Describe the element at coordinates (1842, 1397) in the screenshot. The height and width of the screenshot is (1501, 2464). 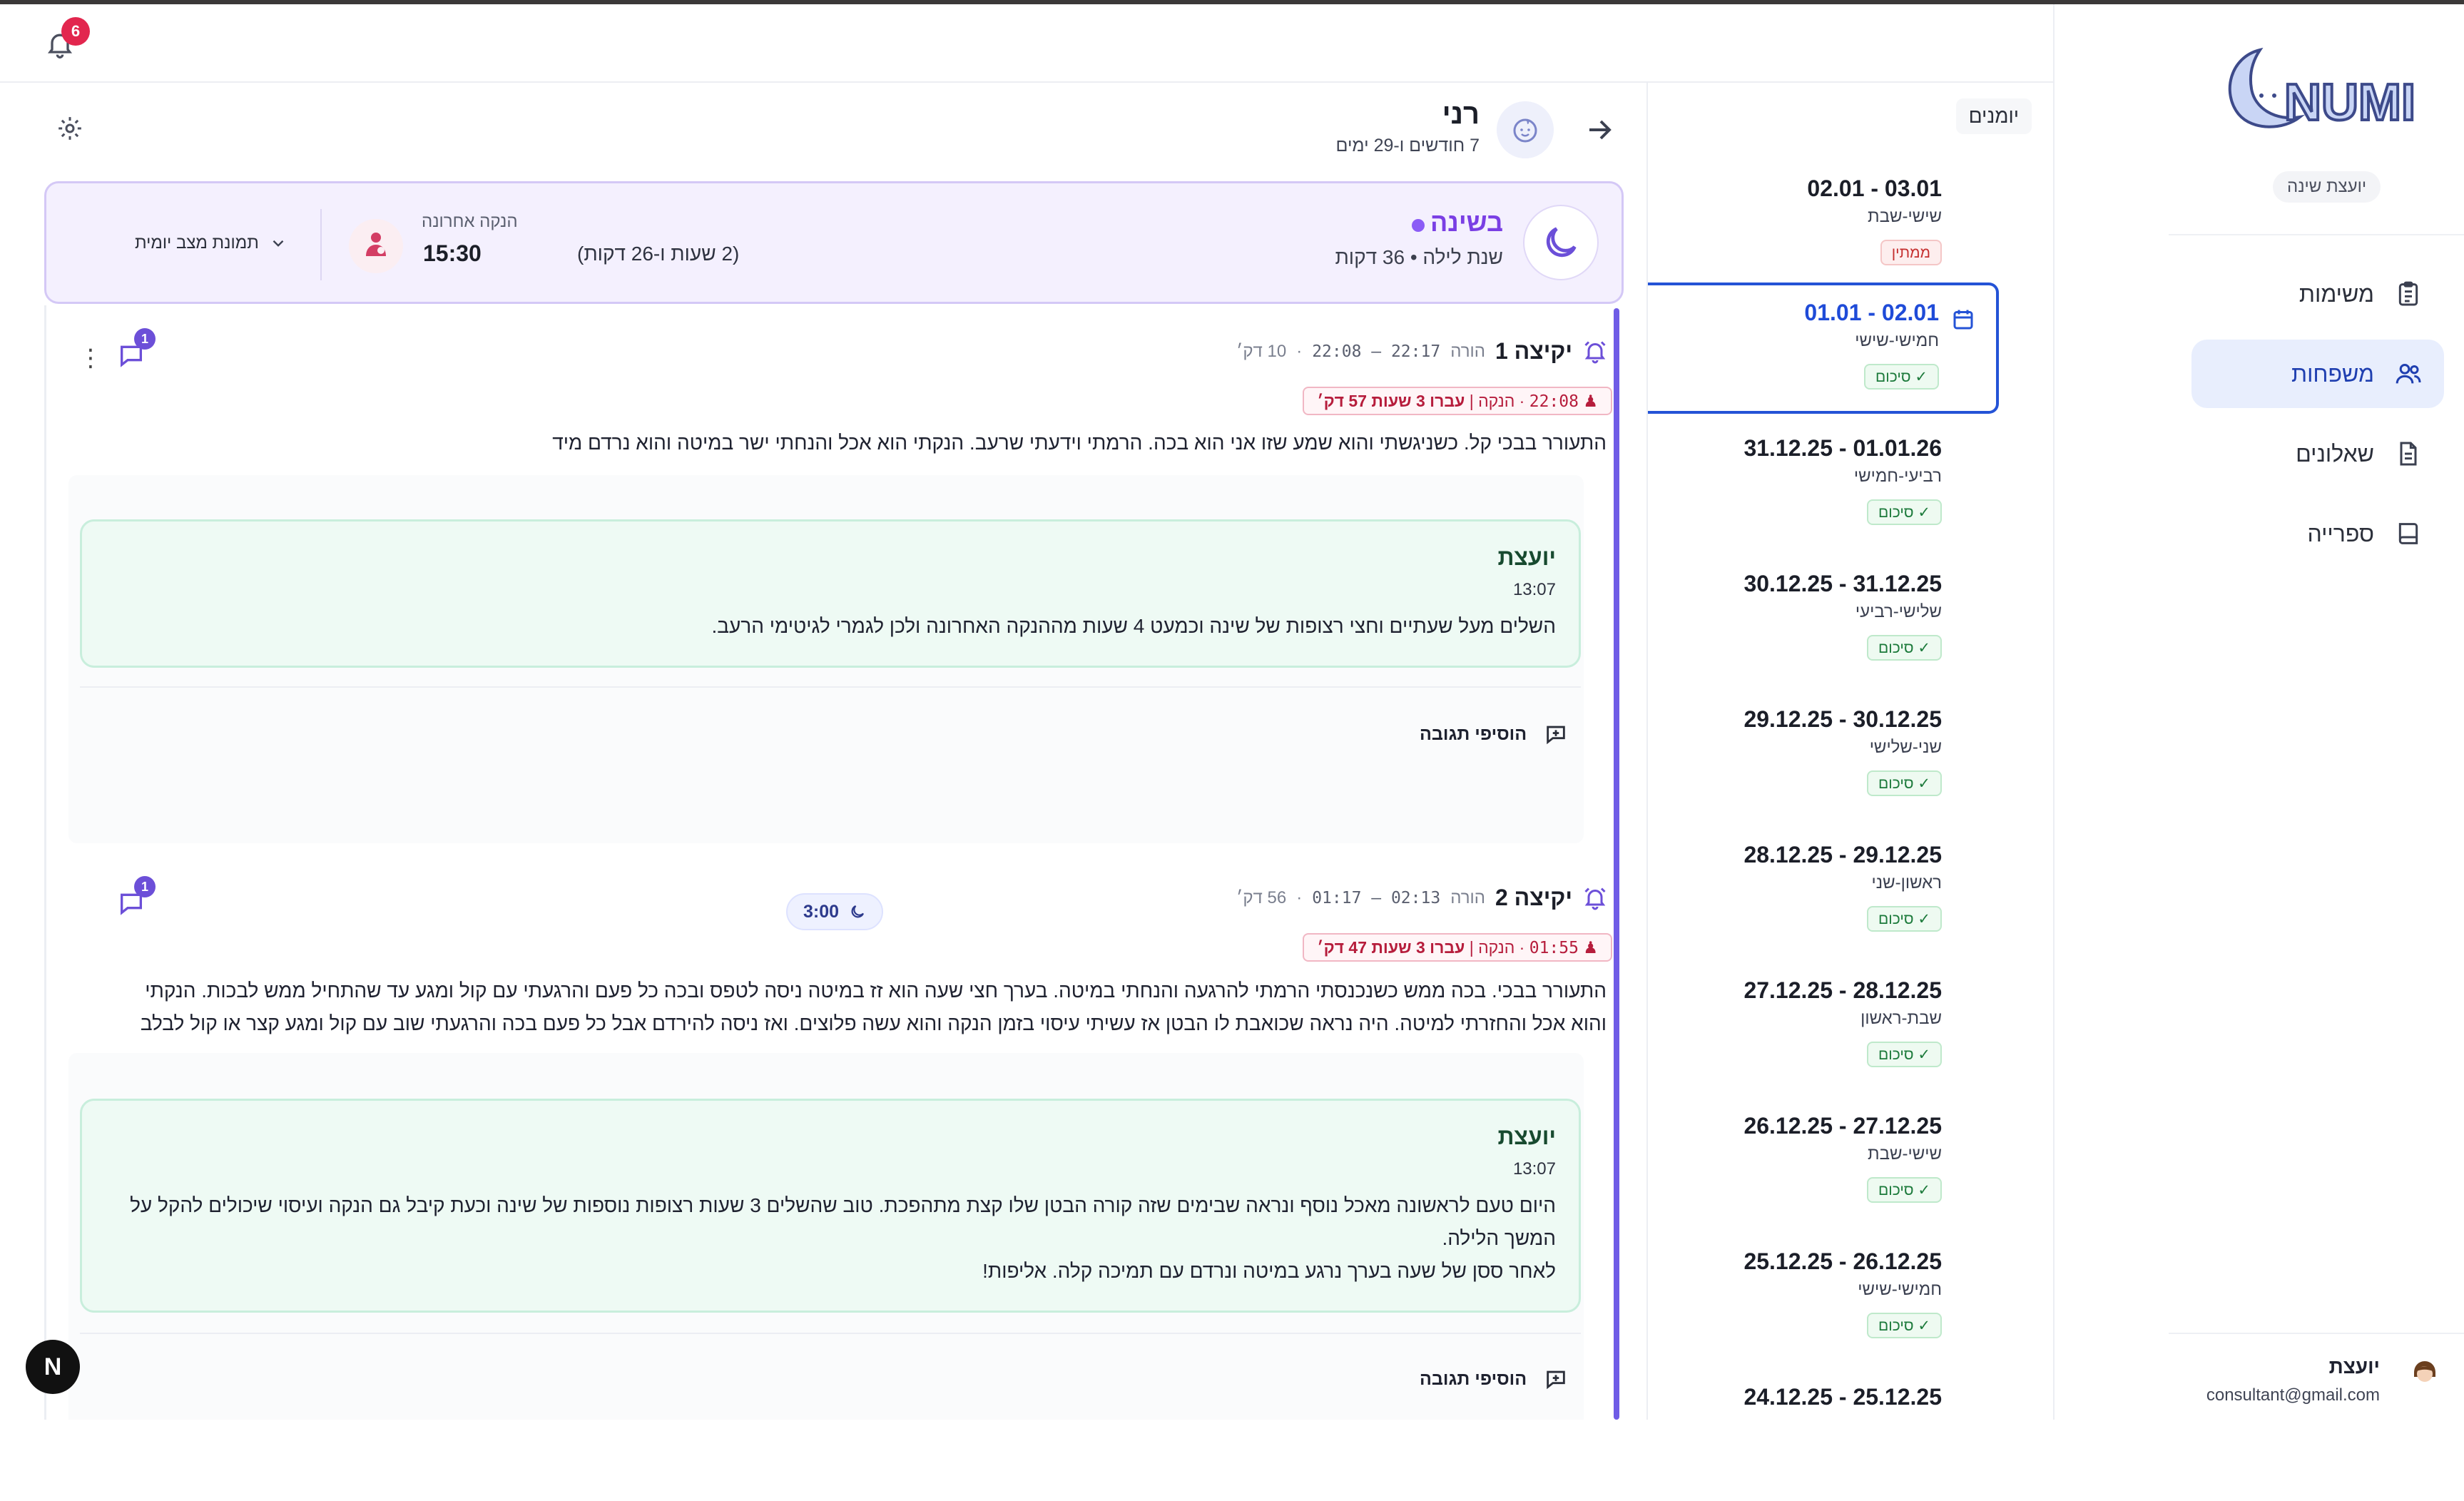
I see `journal-range: 24.12.25 - 25.12.25` at that location.